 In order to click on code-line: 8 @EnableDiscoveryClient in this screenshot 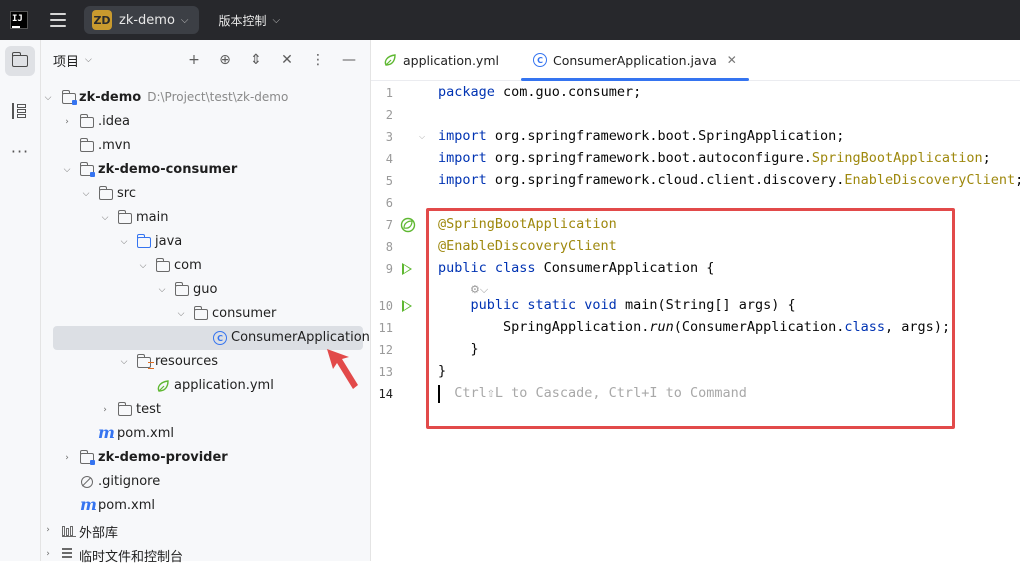, I will do `click(695, 247)`.